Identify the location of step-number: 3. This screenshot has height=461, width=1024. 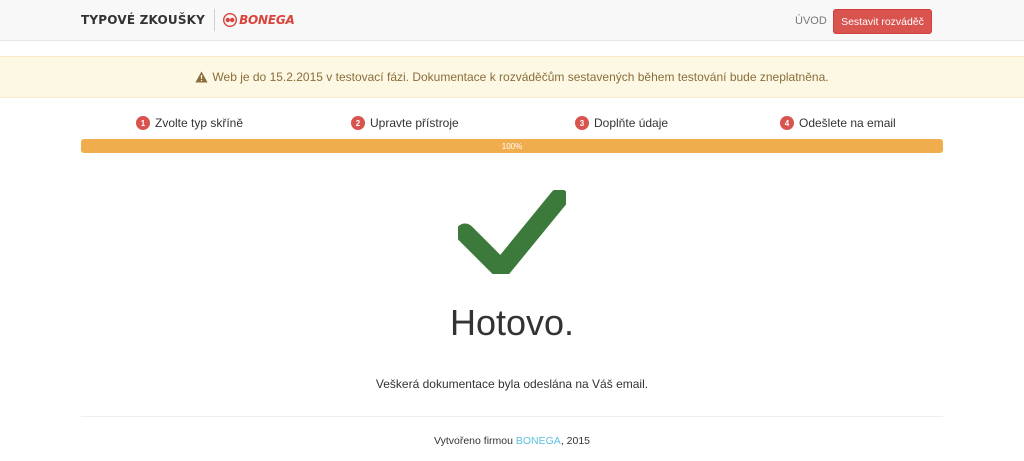
(582, 123).